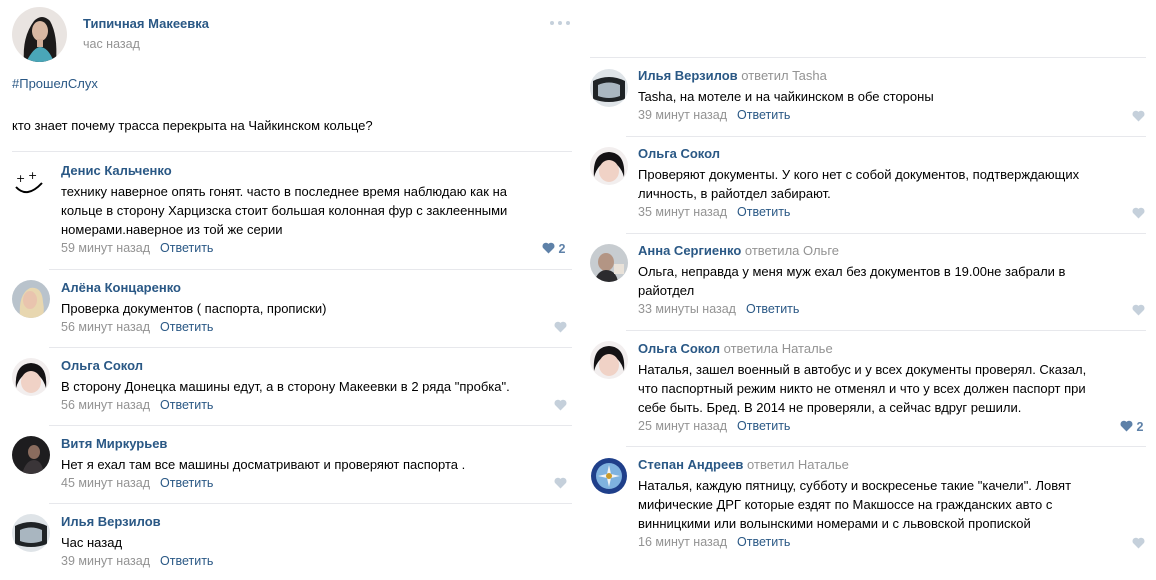  I want to click on reply-to-label: ответила Наталье, so click(778, 348).